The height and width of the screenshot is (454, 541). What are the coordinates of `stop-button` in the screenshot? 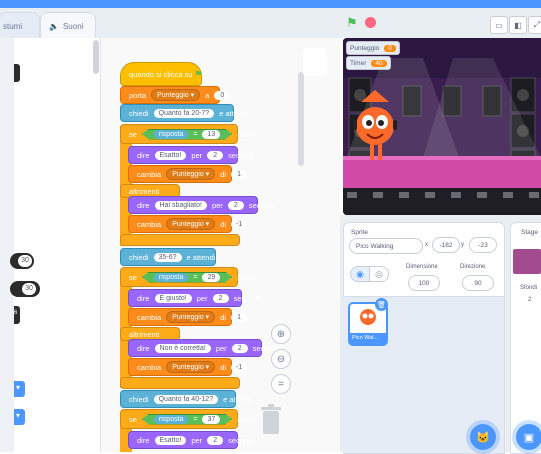 It's located at (370, 22).